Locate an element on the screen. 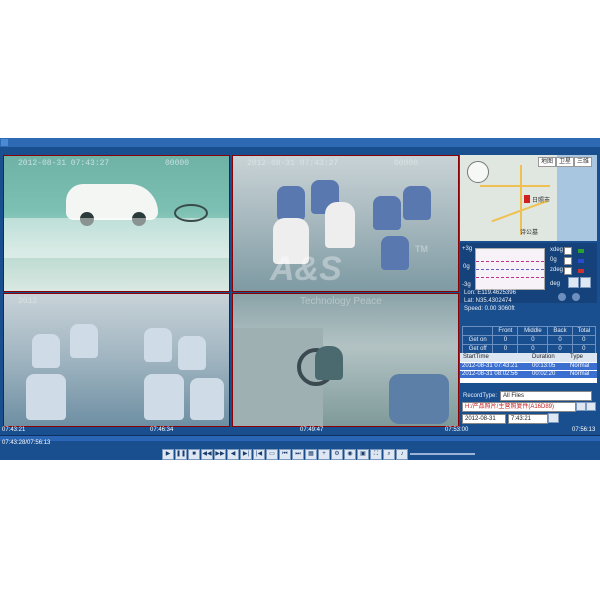 The width and height of the screenshot is (600, 600). sensor-export-icon is located at coordinates (585, 282).